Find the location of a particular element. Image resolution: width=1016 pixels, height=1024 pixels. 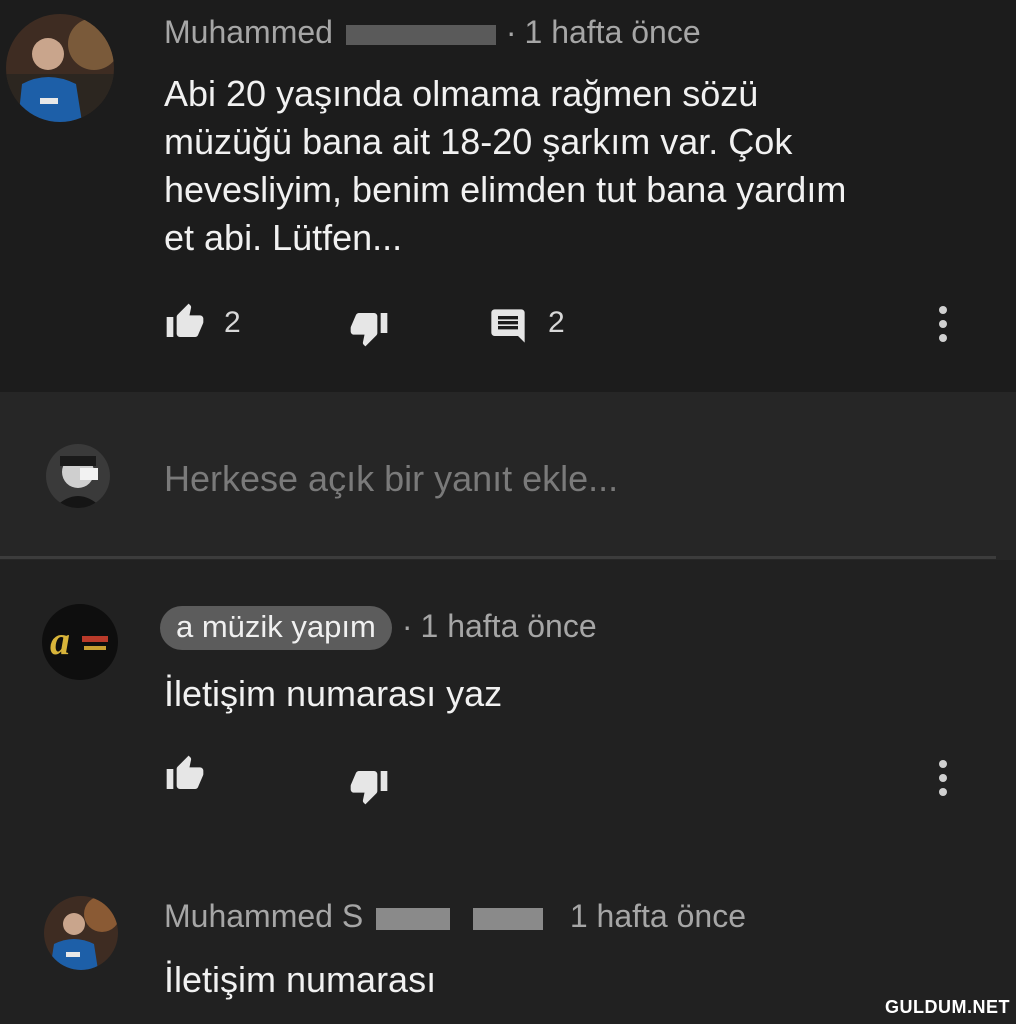

comment-author-avatar is located at coordinates (60, 68).